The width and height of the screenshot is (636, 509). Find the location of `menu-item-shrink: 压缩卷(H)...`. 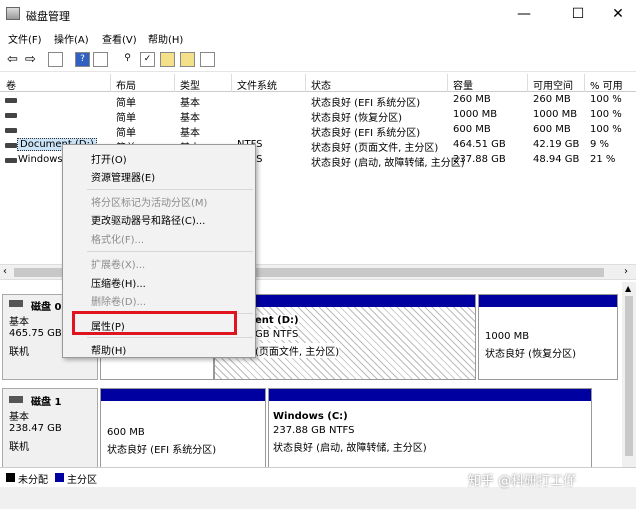

menu-item-shrink: 压缩卷(H)... is located at coordinates (118, 282).